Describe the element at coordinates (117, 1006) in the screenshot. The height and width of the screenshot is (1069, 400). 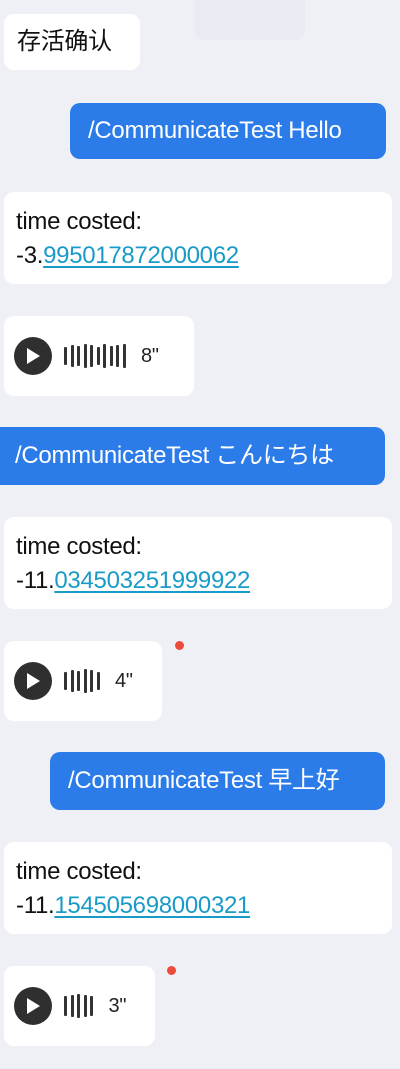
I see `voice-duration: 3"` at that location.